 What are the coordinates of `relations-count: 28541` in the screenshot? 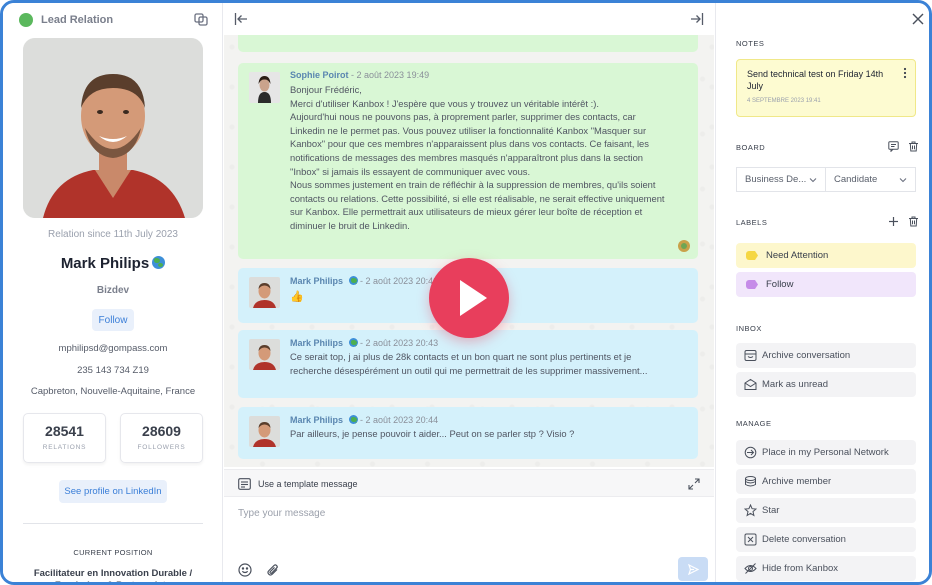 It's located at (64, 431).